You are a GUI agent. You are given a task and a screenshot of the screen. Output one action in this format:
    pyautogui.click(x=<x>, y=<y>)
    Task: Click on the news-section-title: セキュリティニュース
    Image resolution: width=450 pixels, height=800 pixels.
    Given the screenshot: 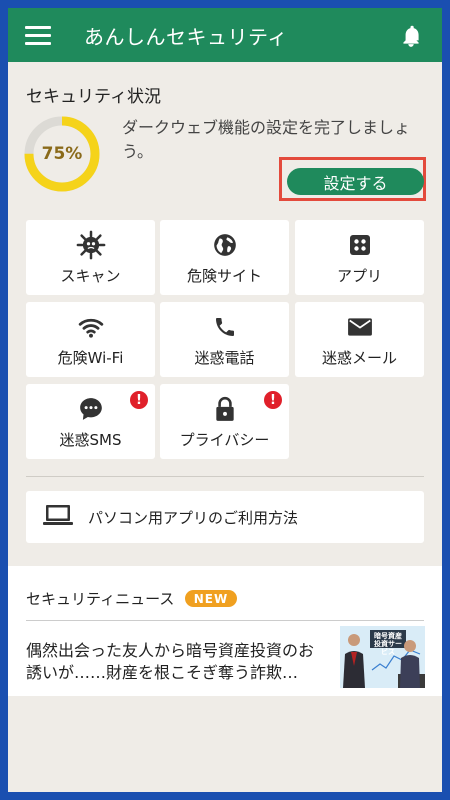 What is the action you would take?
    pyautogui.click(x=100, y=599)
    